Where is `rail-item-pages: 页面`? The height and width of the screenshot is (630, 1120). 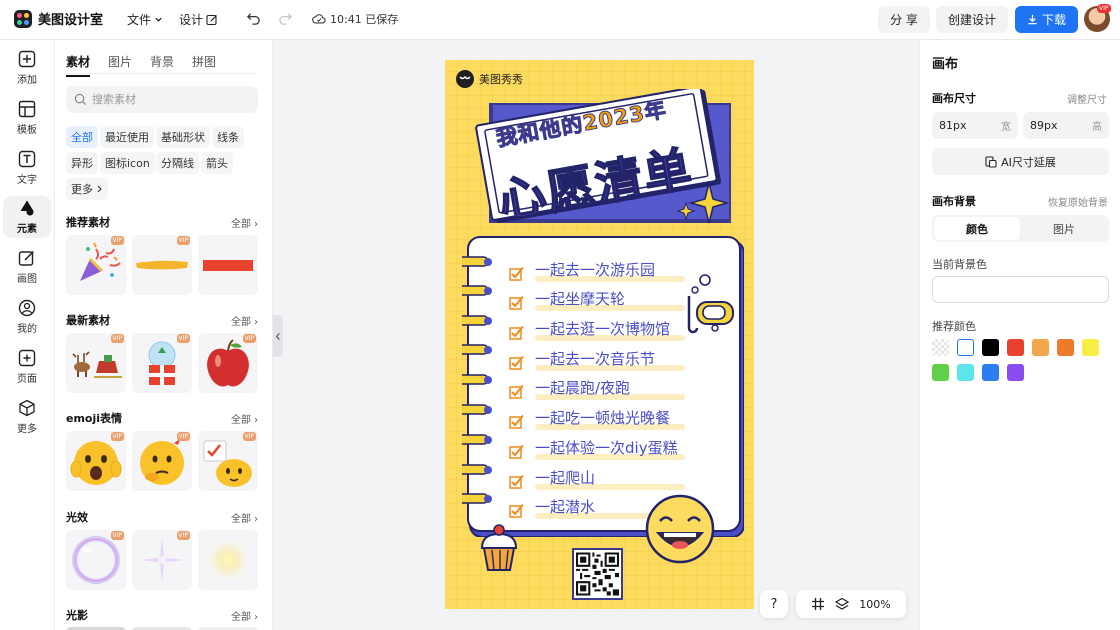 rail-item-pages: 页面 is located at coordinates (27, 367).